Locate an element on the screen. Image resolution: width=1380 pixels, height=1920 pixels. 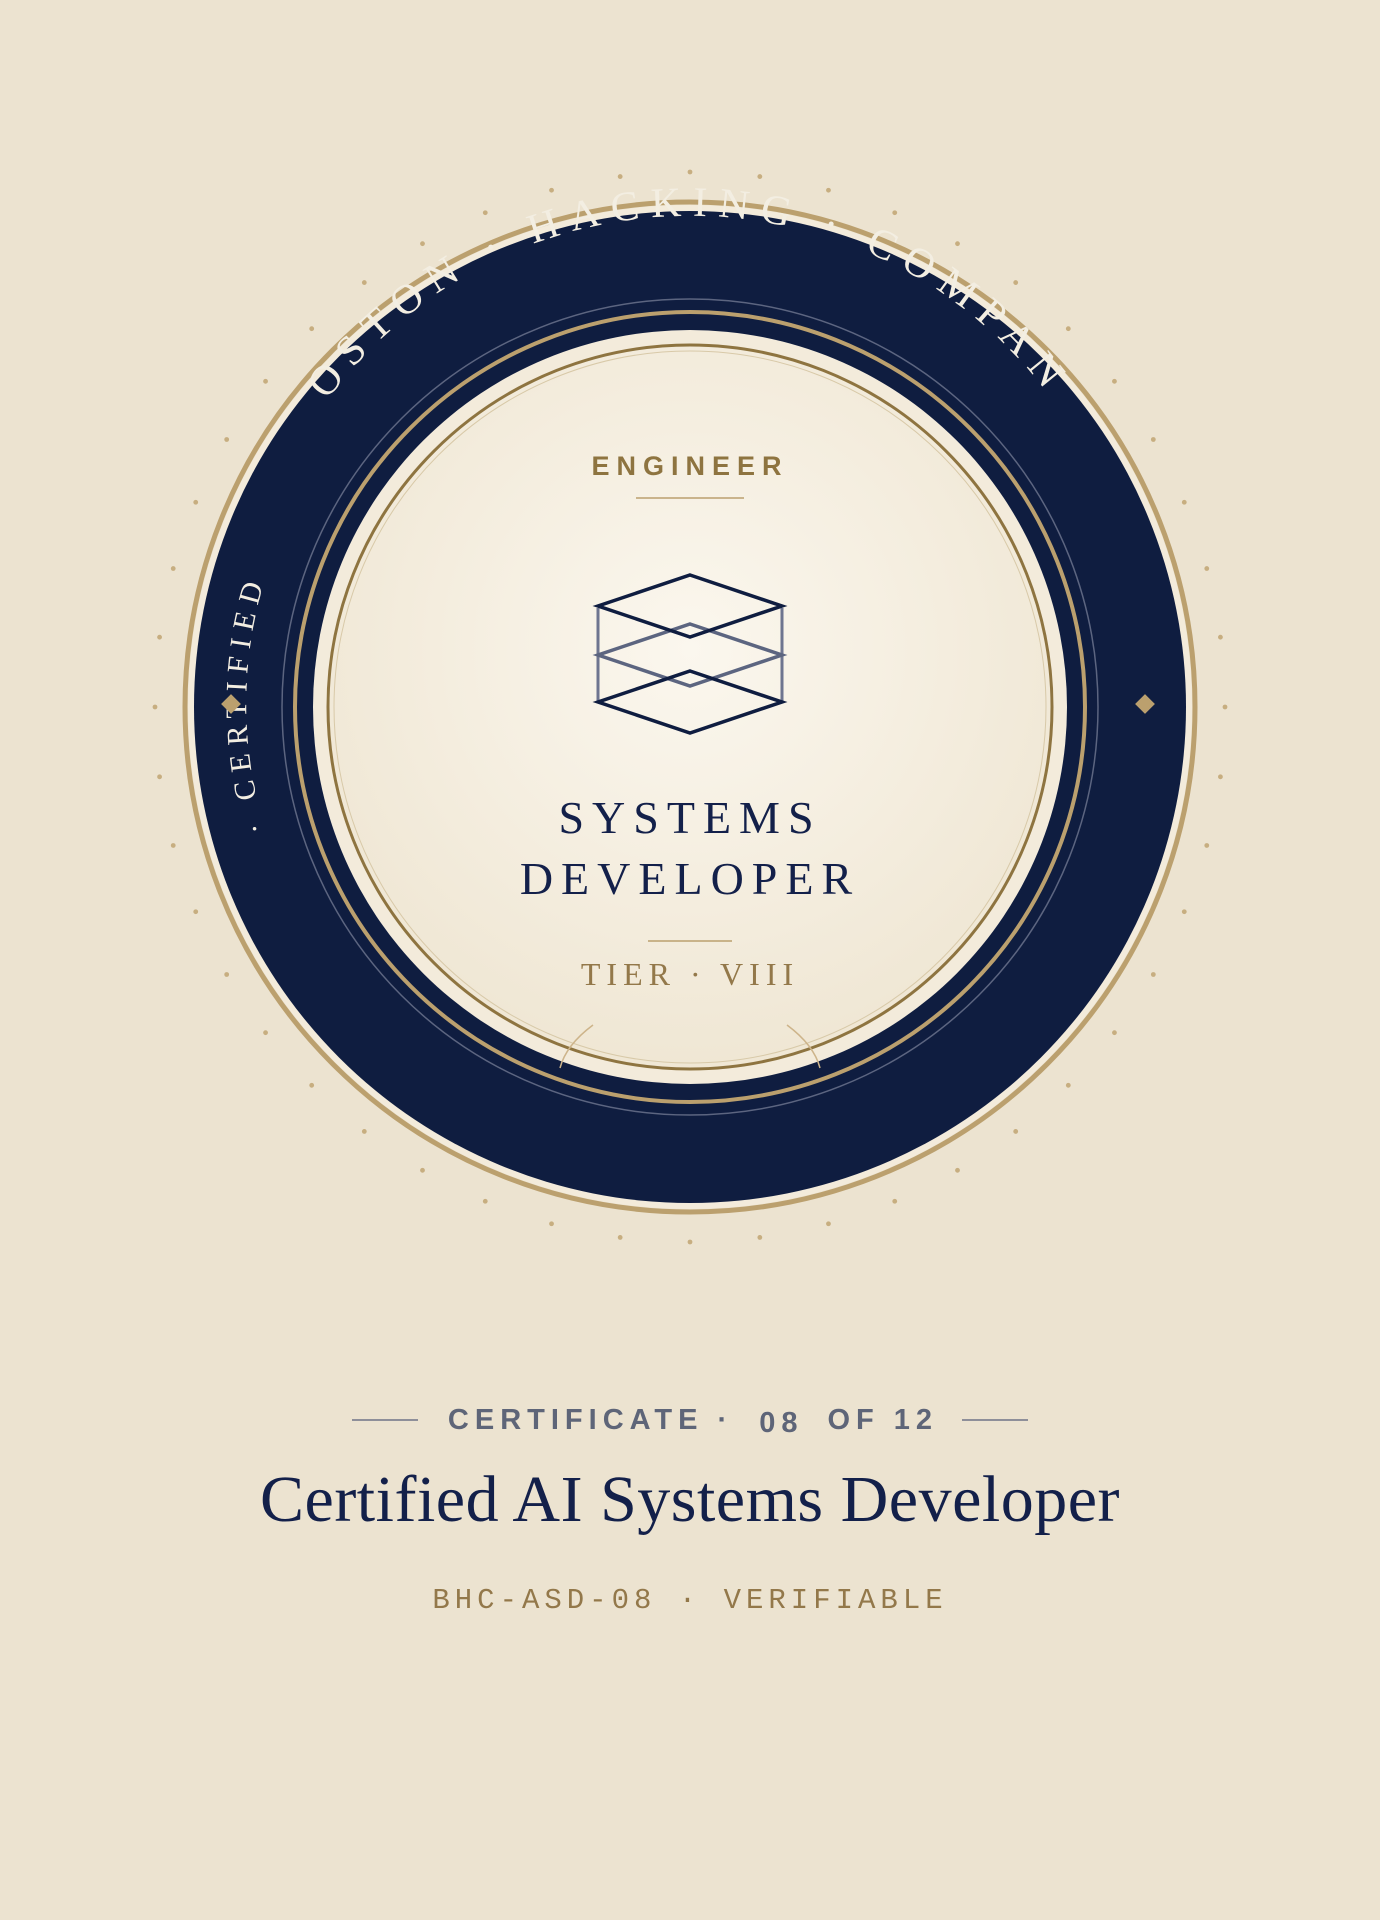
certificate-title: Certified AI Systems Developer is located at coordinates (690, 1499).